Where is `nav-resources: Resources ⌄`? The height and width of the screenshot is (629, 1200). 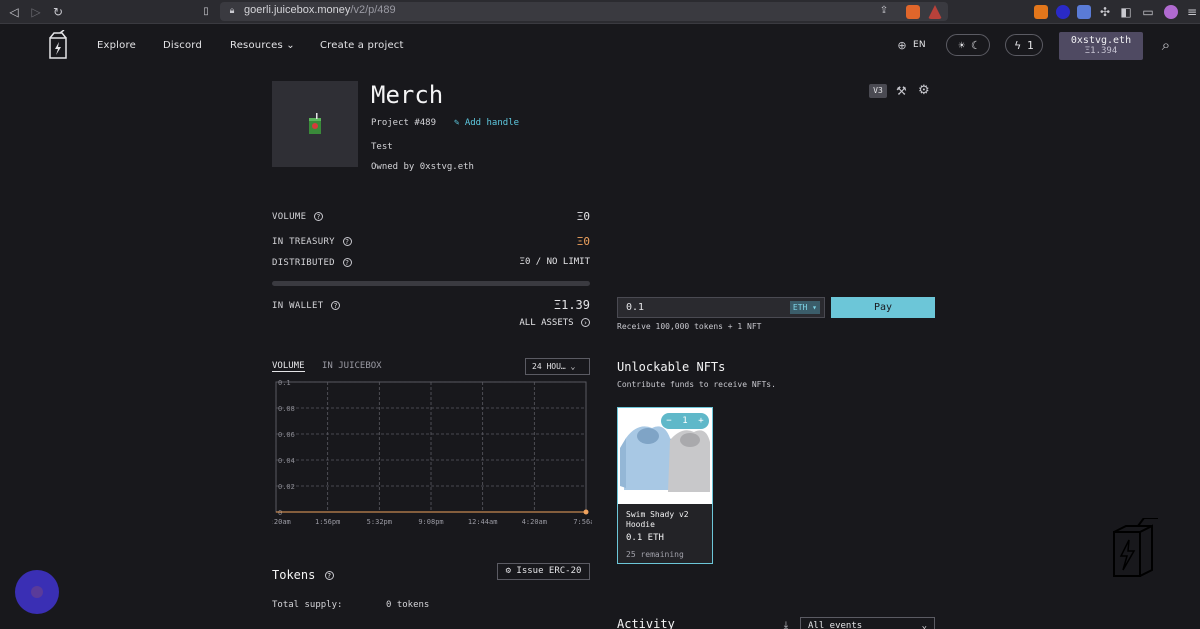 nav-resources: Resources ⌄ is located at coordinates (262, 45).